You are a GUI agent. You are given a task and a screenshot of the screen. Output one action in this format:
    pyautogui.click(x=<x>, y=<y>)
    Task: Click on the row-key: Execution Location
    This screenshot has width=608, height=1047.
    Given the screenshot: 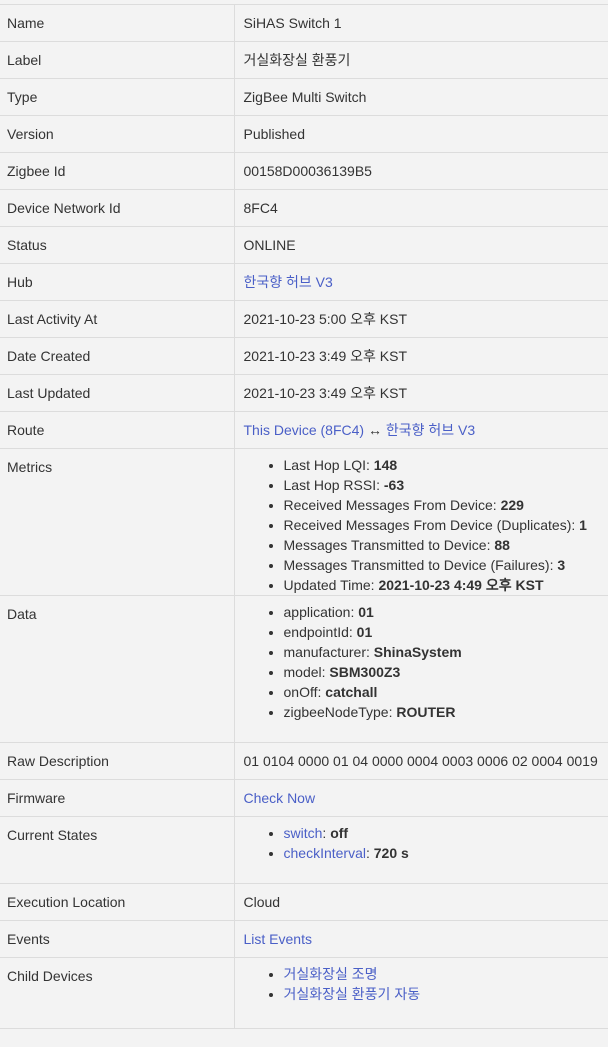 What is the action you would take?
    pyautogui.click(x=120, y=898)
    